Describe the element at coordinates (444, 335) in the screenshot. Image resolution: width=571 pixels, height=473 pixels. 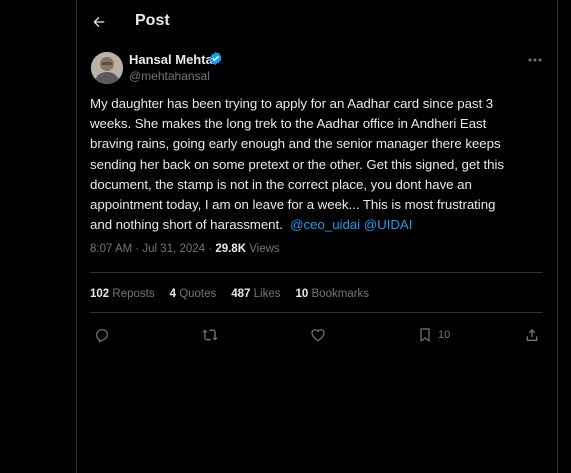
I see `bookmark-count: 10` at that location.